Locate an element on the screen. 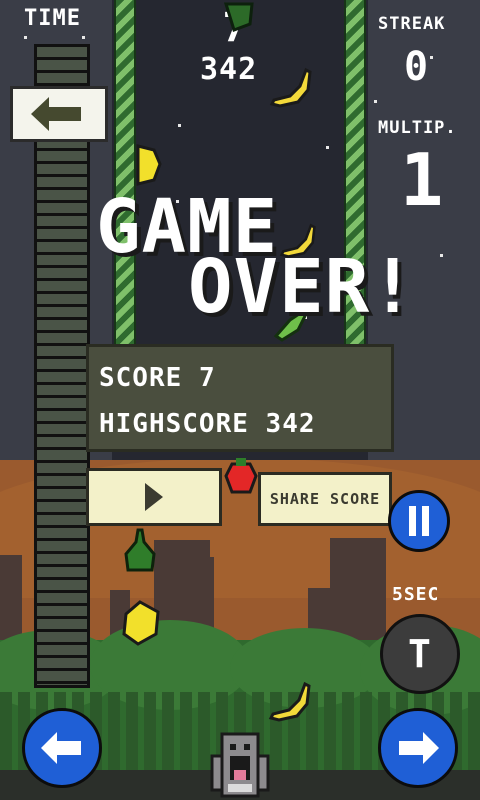 This screenshot has width=480, height=800. time-label: TIME is located at coordinates (52, 18).